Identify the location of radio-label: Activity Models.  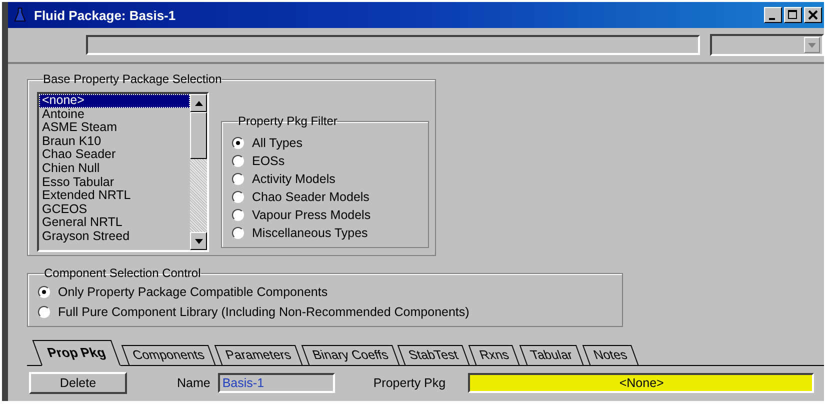
(294, 179).